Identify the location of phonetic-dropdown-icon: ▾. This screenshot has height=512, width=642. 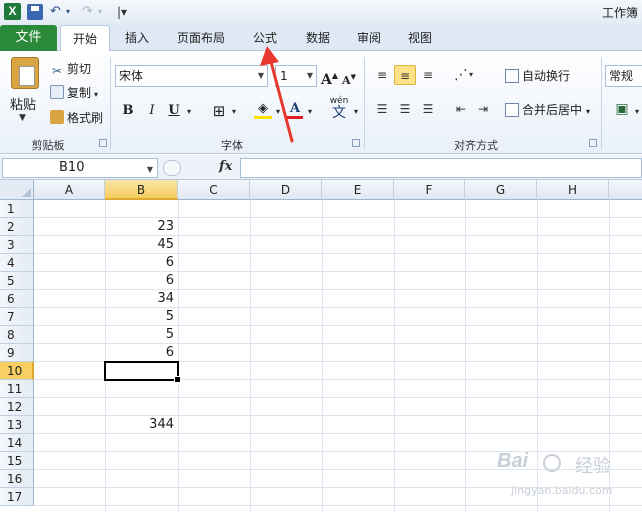
(356, 112).